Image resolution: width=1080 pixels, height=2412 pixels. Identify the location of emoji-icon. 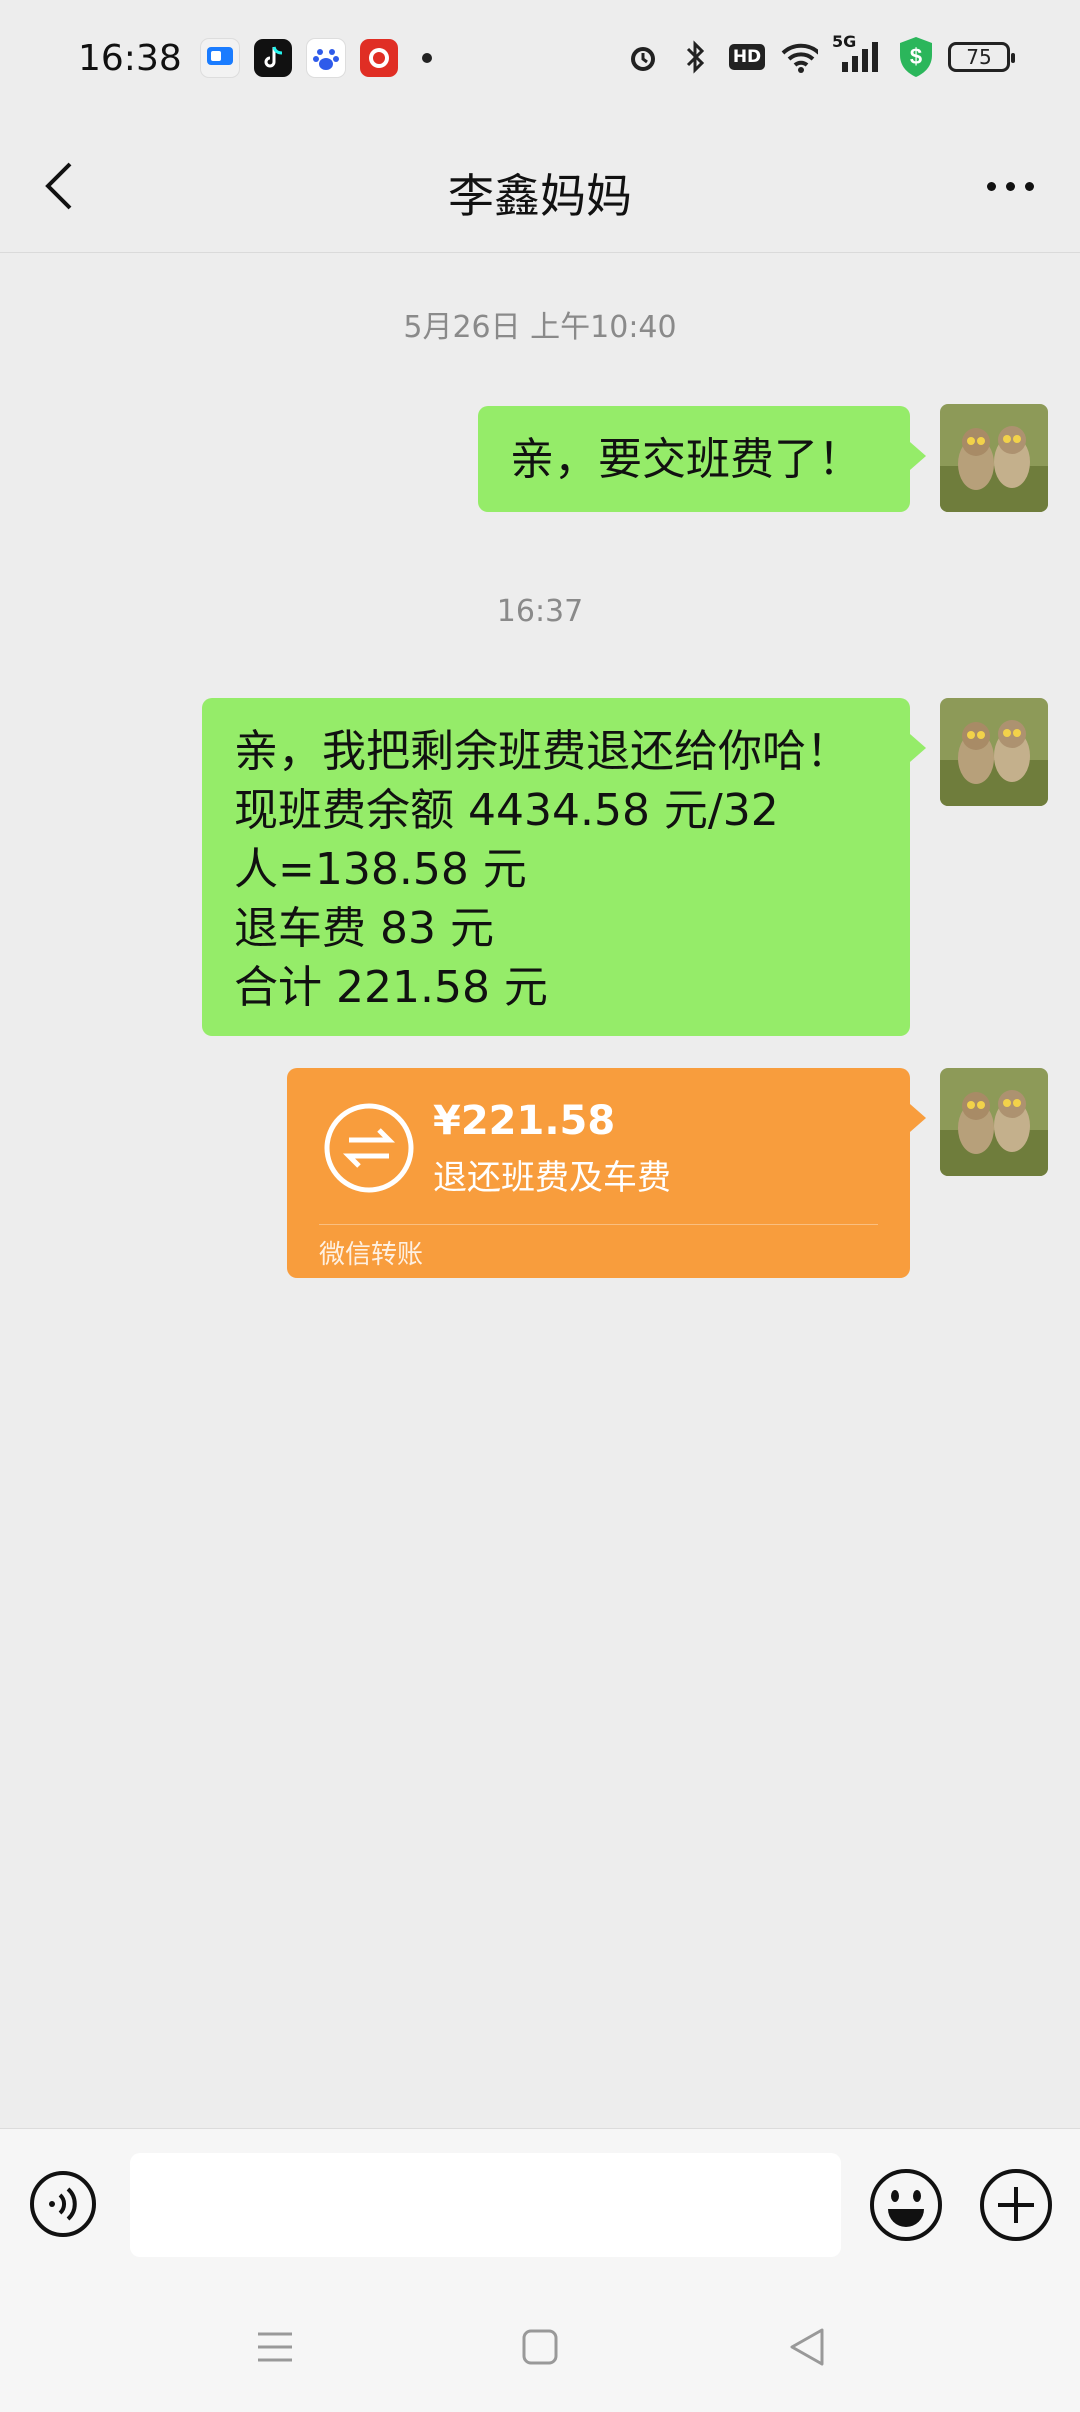
(906, 2205).